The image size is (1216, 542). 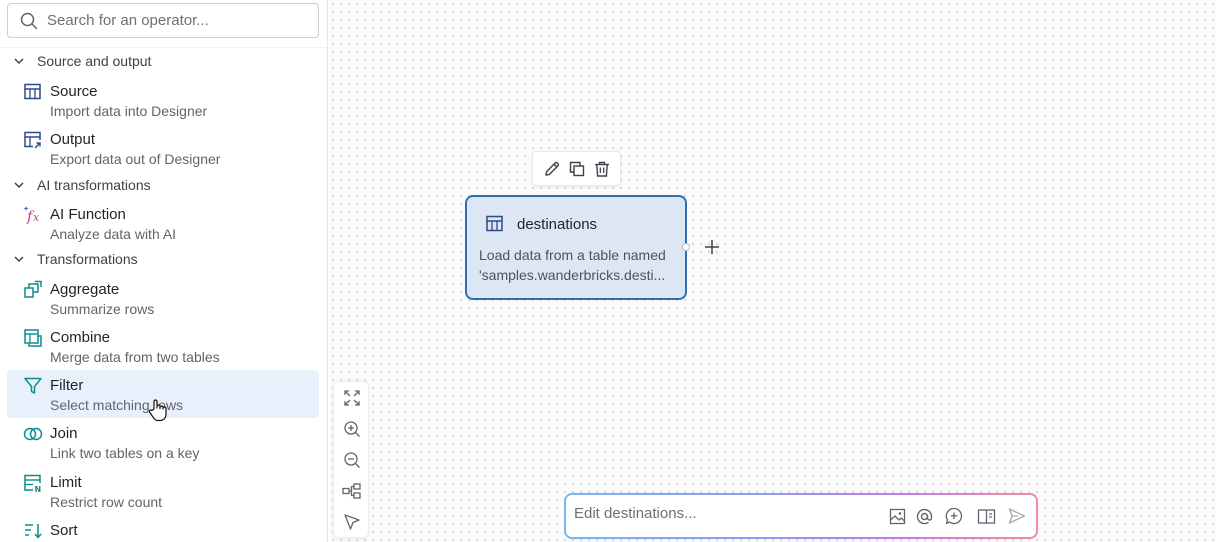 I want to click on operator-aggregate: Aggregate Summarize rows, so click(x=163, y=298).